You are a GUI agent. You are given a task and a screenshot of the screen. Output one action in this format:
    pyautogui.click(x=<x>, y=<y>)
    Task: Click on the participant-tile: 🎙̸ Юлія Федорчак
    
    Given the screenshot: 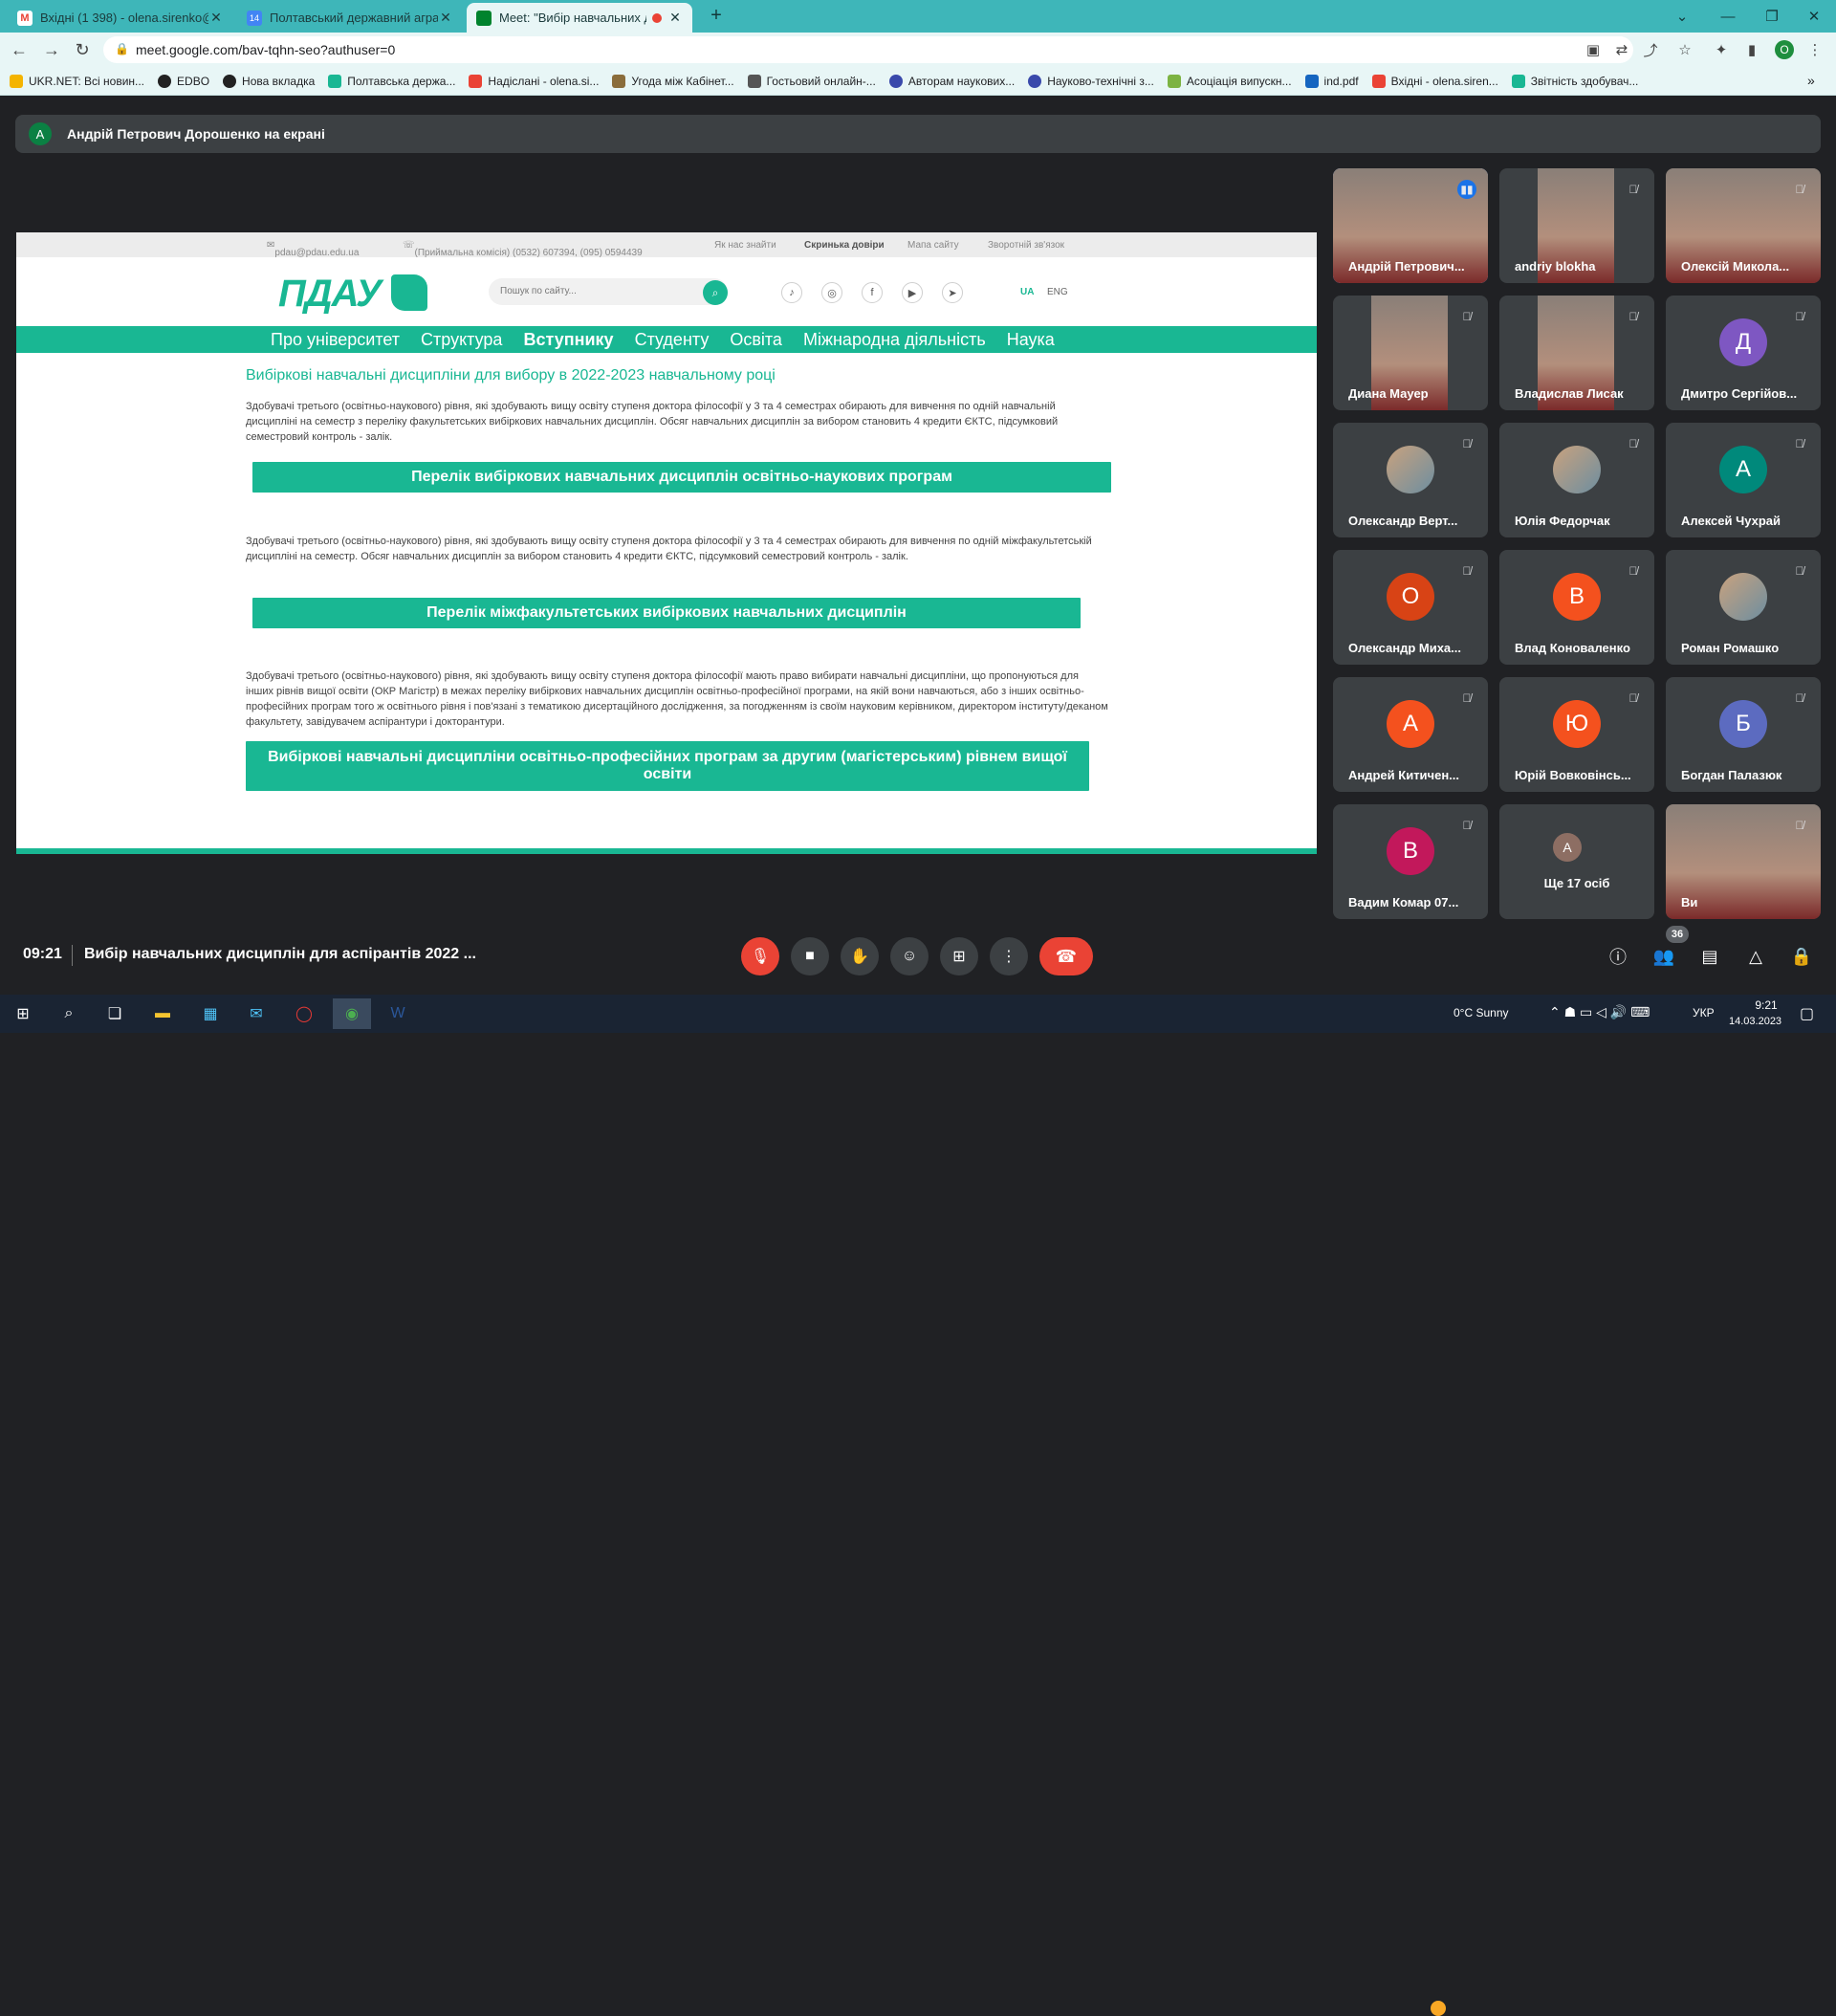 What is the action you would take?
    pyautogui.click(x=1577, y=480)
    